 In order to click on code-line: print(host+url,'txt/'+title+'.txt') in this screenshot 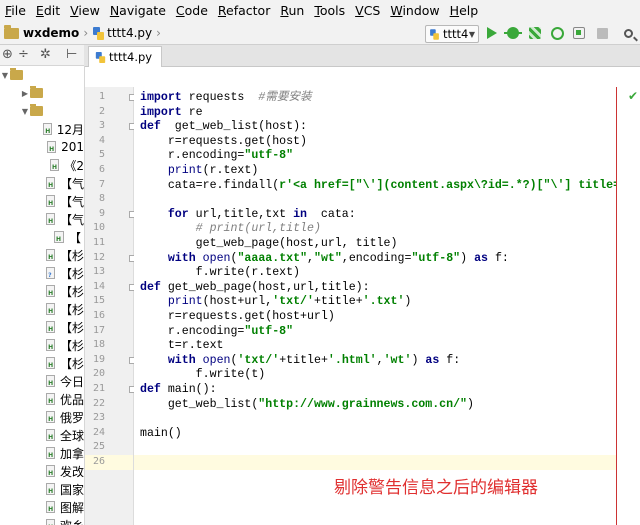, I will do `click(289, 302)`.